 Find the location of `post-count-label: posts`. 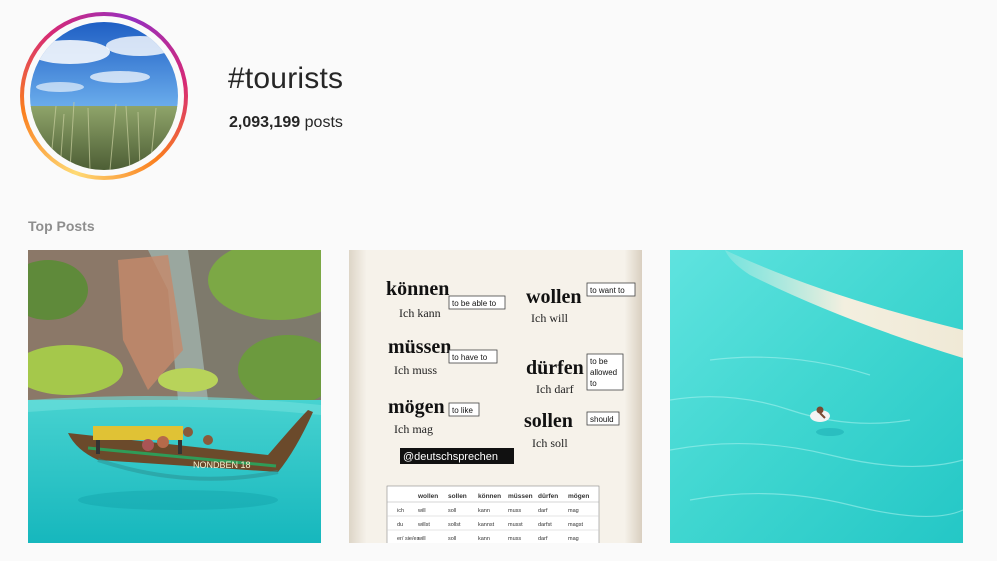

post-count-label: posts is located at coordinates (323, 122).